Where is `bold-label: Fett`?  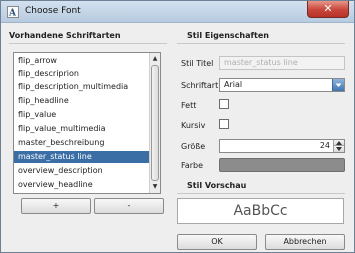 bold-label: Fett is located at coordinates (189, 105).